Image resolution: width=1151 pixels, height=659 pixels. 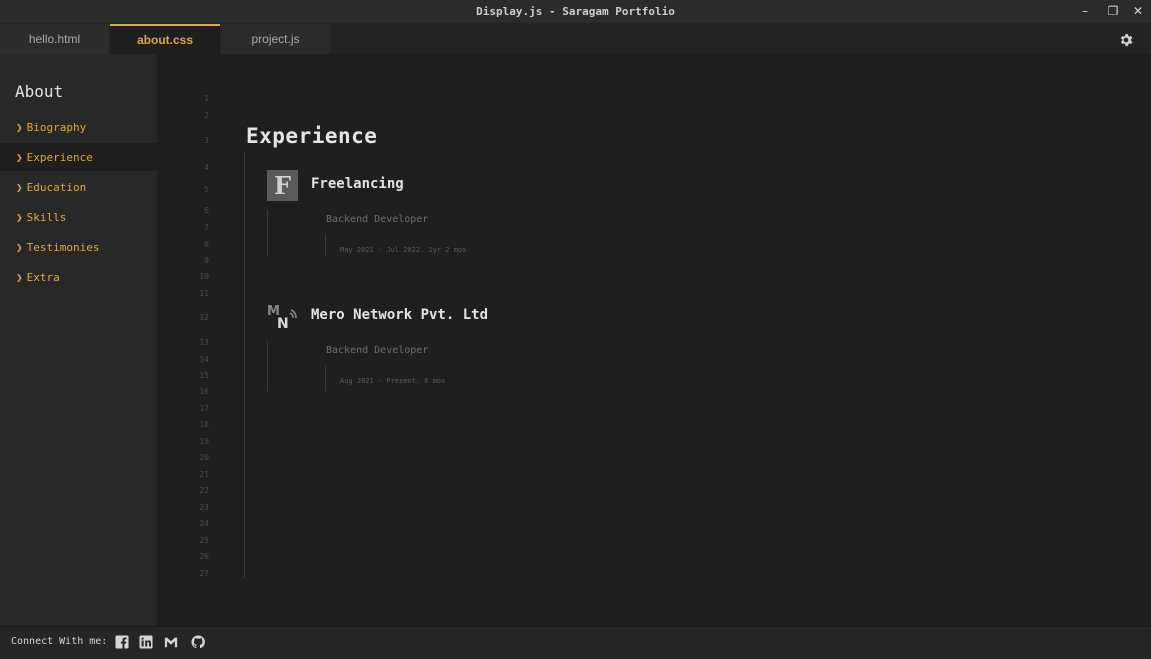 I want to click on sidebar-item-label: Biography, so click(x=56, y=127).